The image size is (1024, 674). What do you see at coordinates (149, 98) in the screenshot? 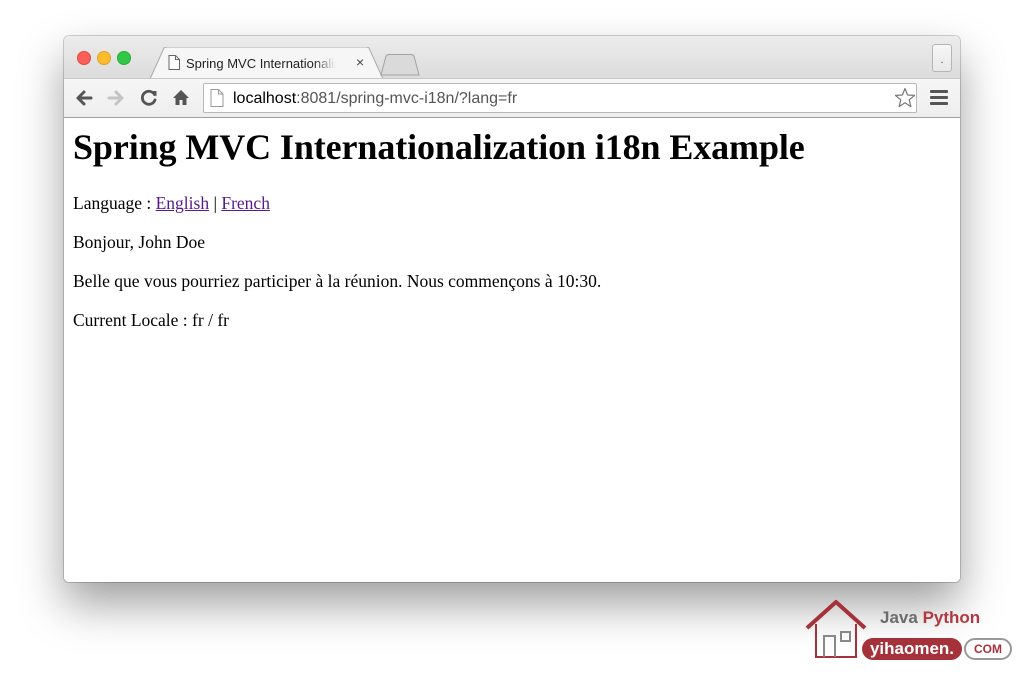
I see `reload-icon` at bounding box center [149, 98].